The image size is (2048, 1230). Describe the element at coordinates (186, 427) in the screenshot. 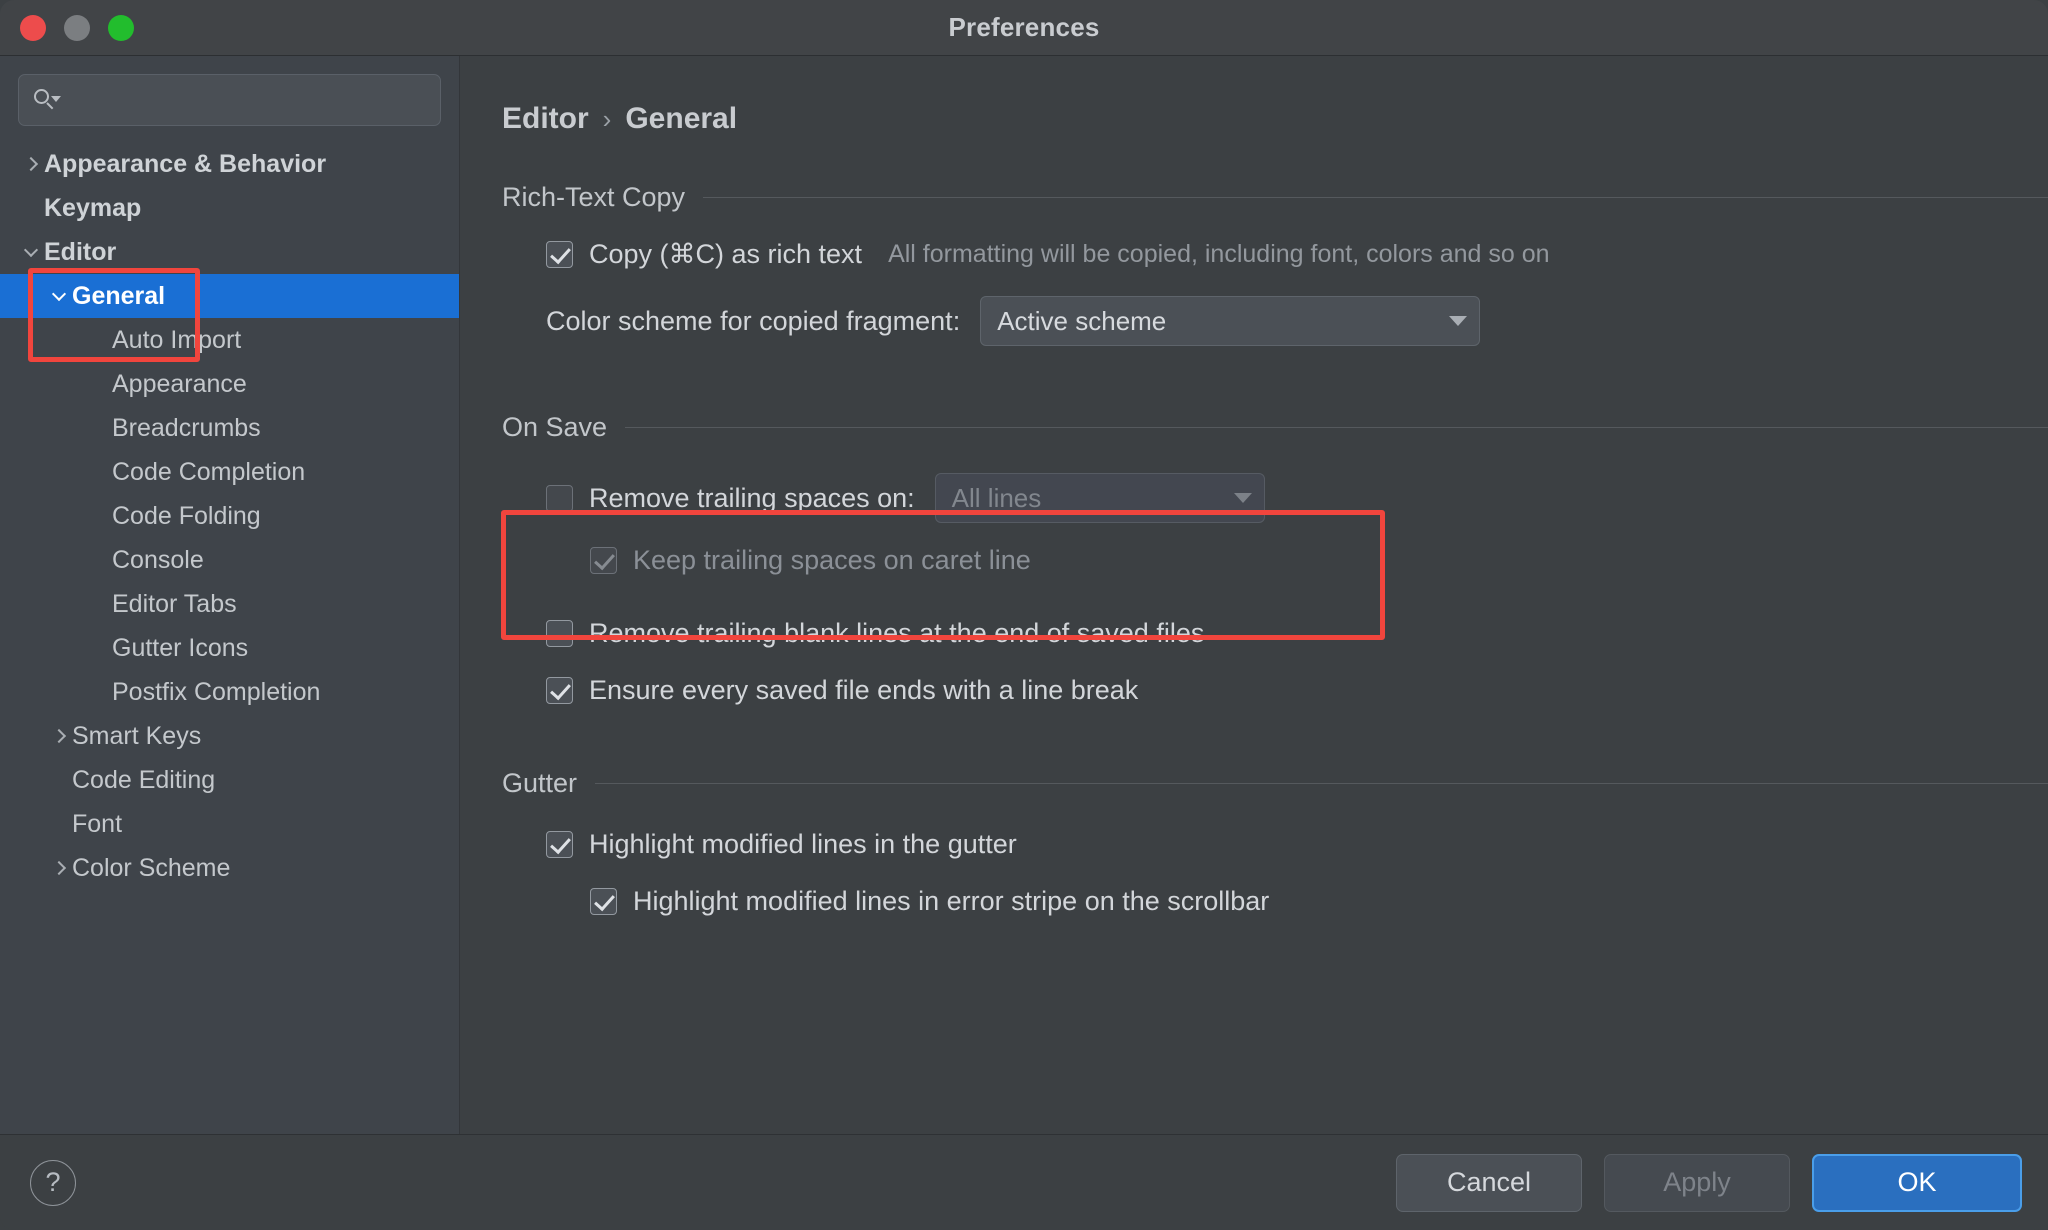

I see `sidebar-item-label: Breadcrumbs` at that location.